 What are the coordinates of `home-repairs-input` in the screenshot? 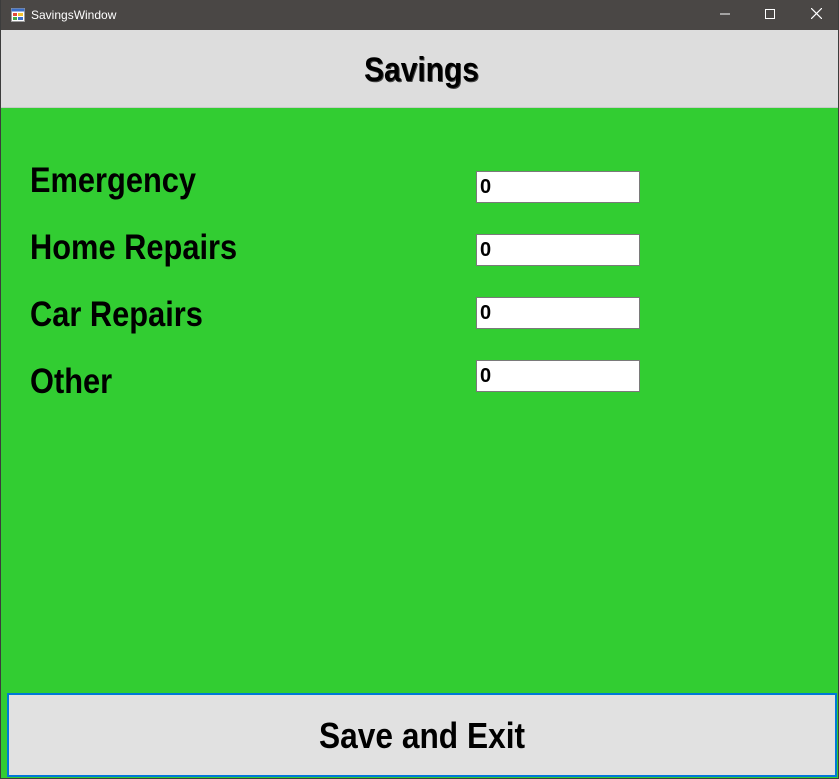 It's located at (558, 250).